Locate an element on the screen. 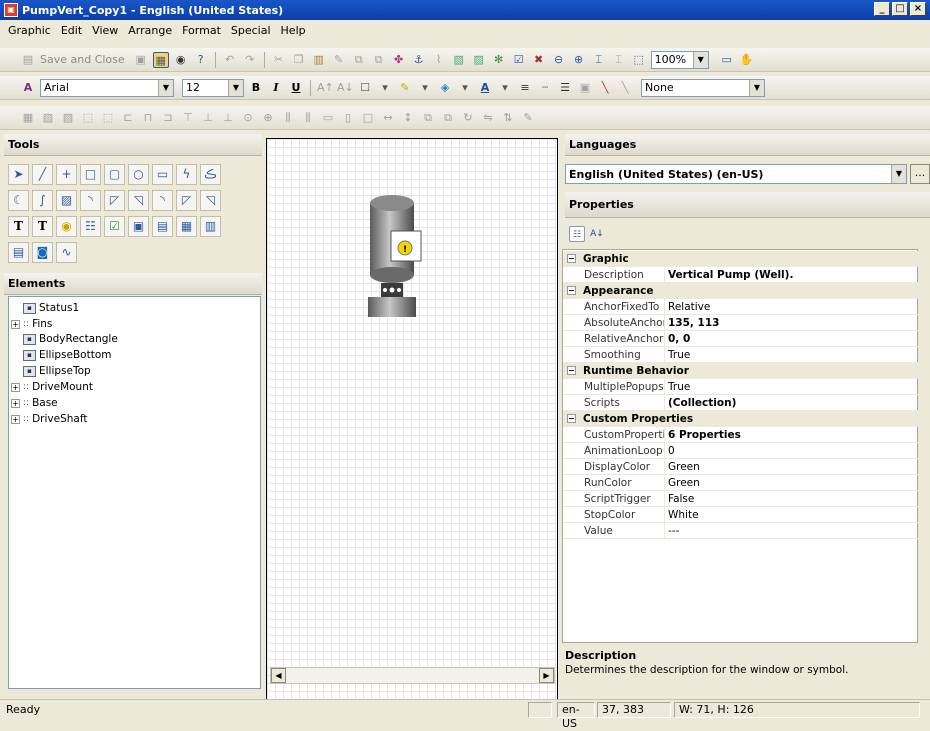  calendar-tool-icon: ▦ is located at coordinates (186, 226).